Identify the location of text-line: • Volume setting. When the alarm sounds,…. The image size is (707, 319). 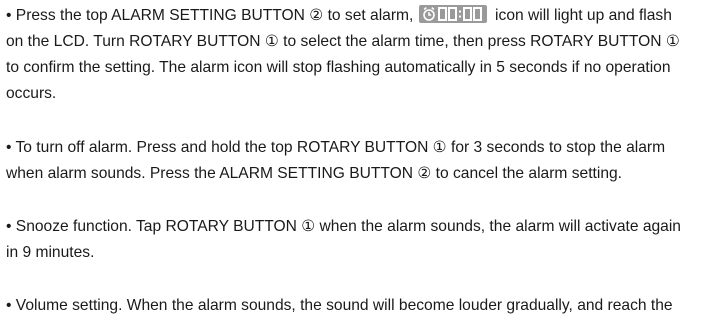
(339, 305).